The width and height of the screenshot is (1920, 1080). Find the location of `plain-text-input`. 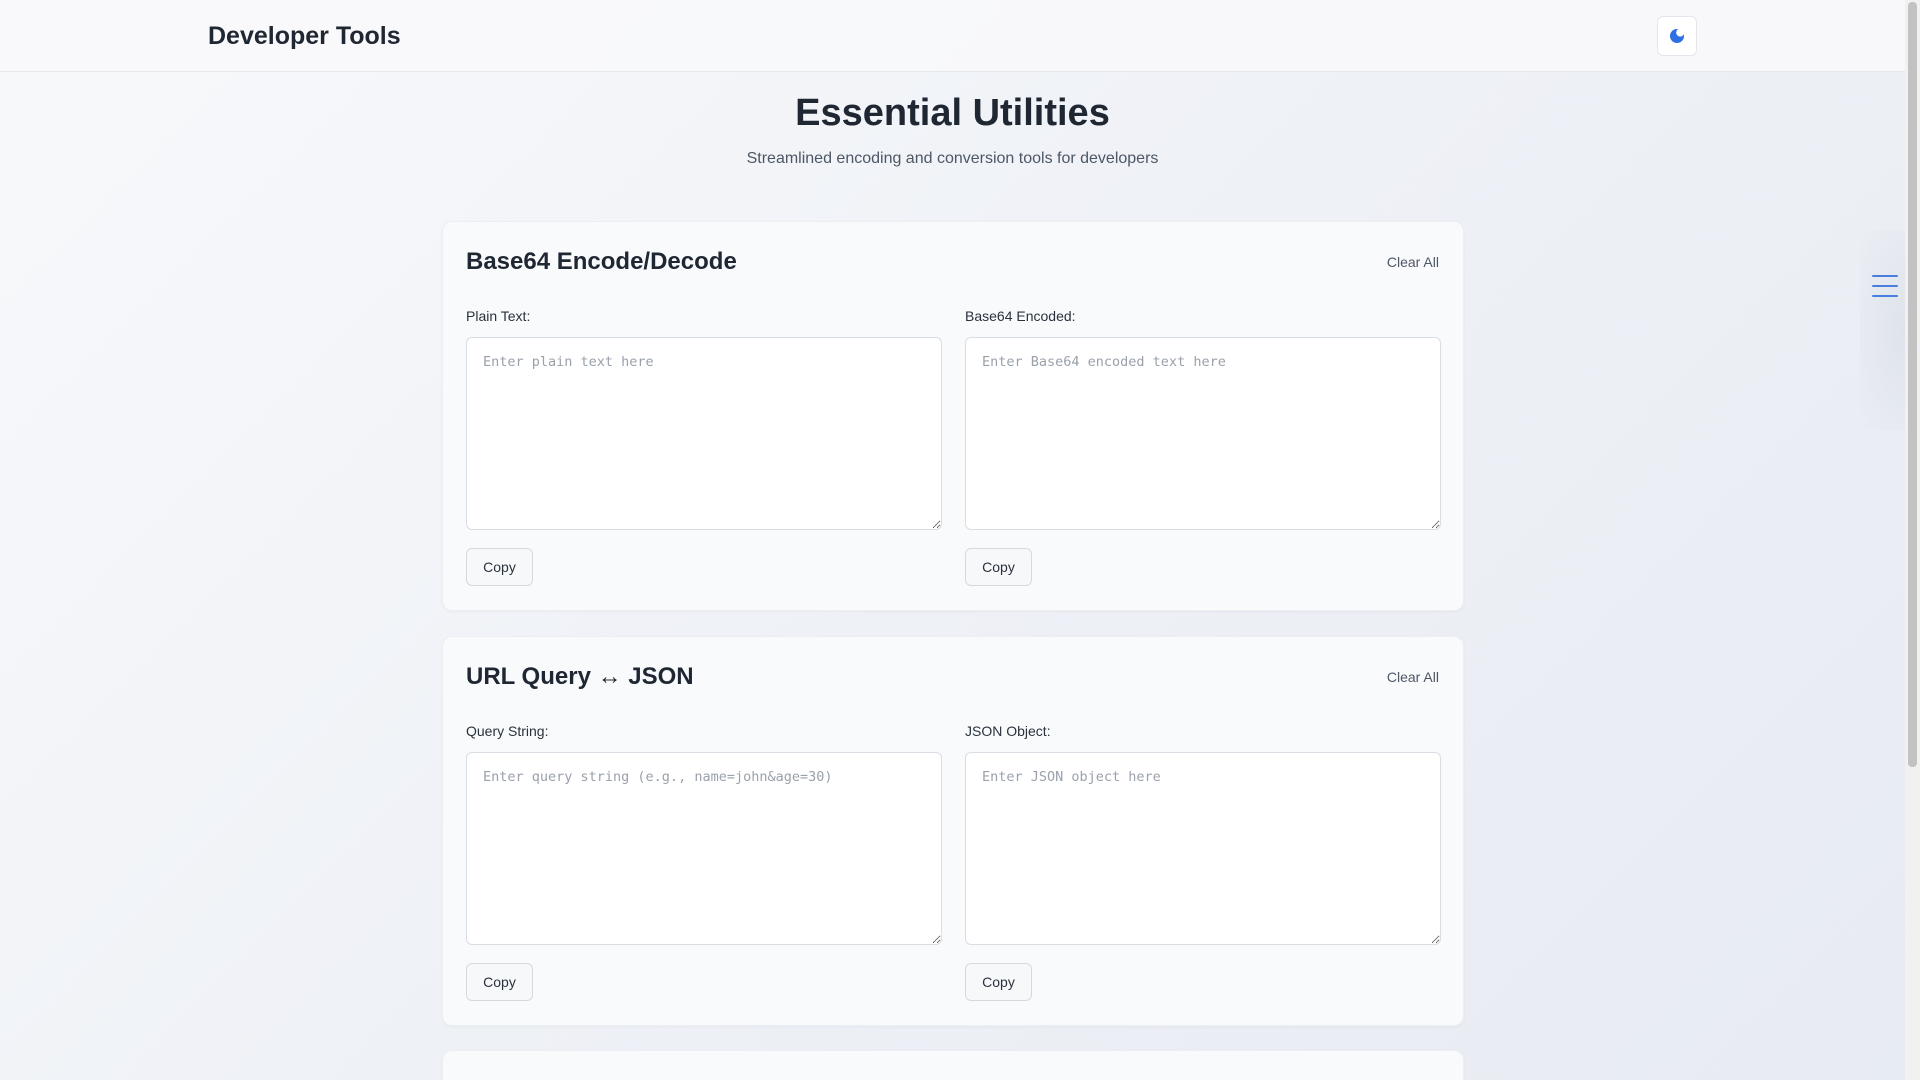

plain-text-input is located at coordinates (704, 433).